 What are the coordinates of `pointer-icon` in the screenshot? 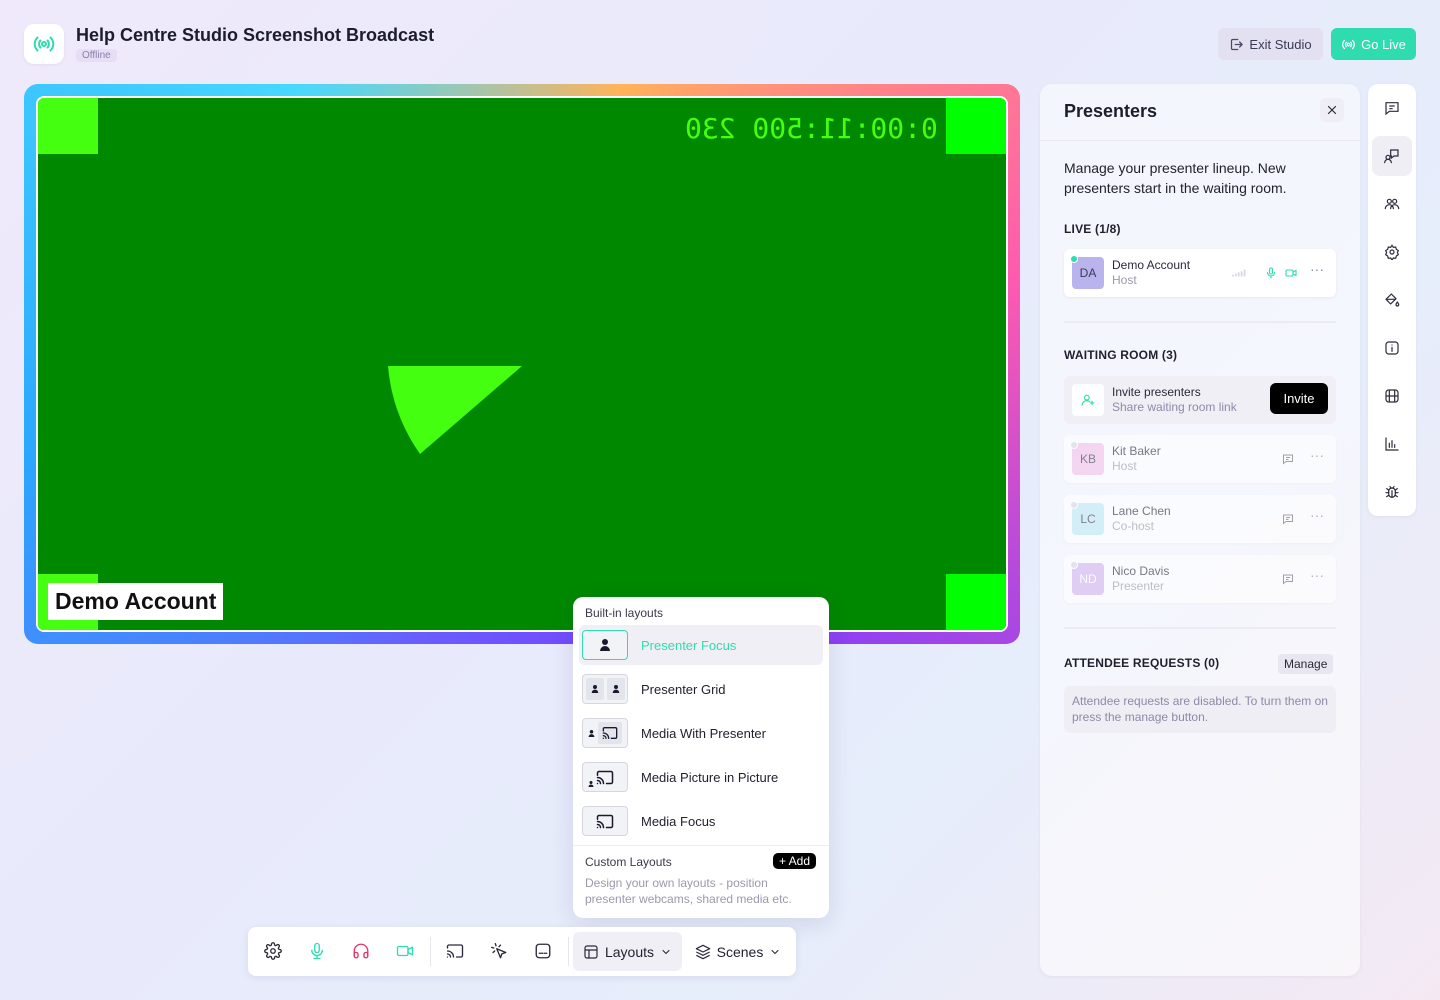 It's located at (498, 950).